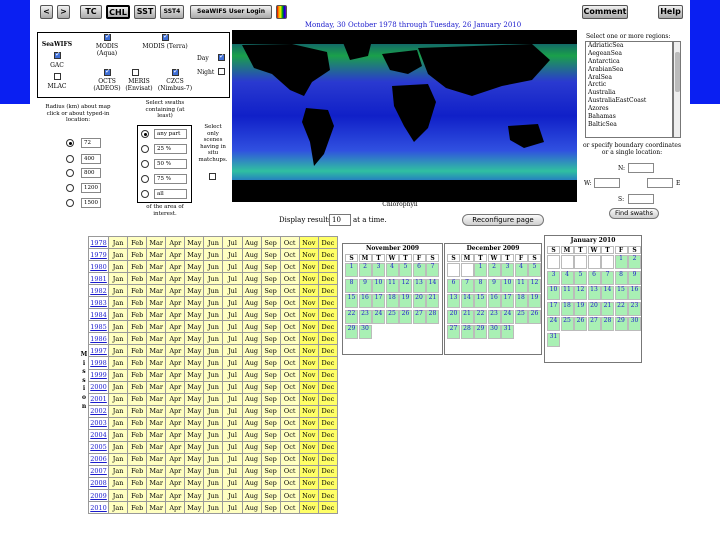 The width and height of the screenshot is (720, 540). Describe the element at coordinates (629, 101) in the screenshot. I see `region-option: AustraliaEastCoast` at that location.